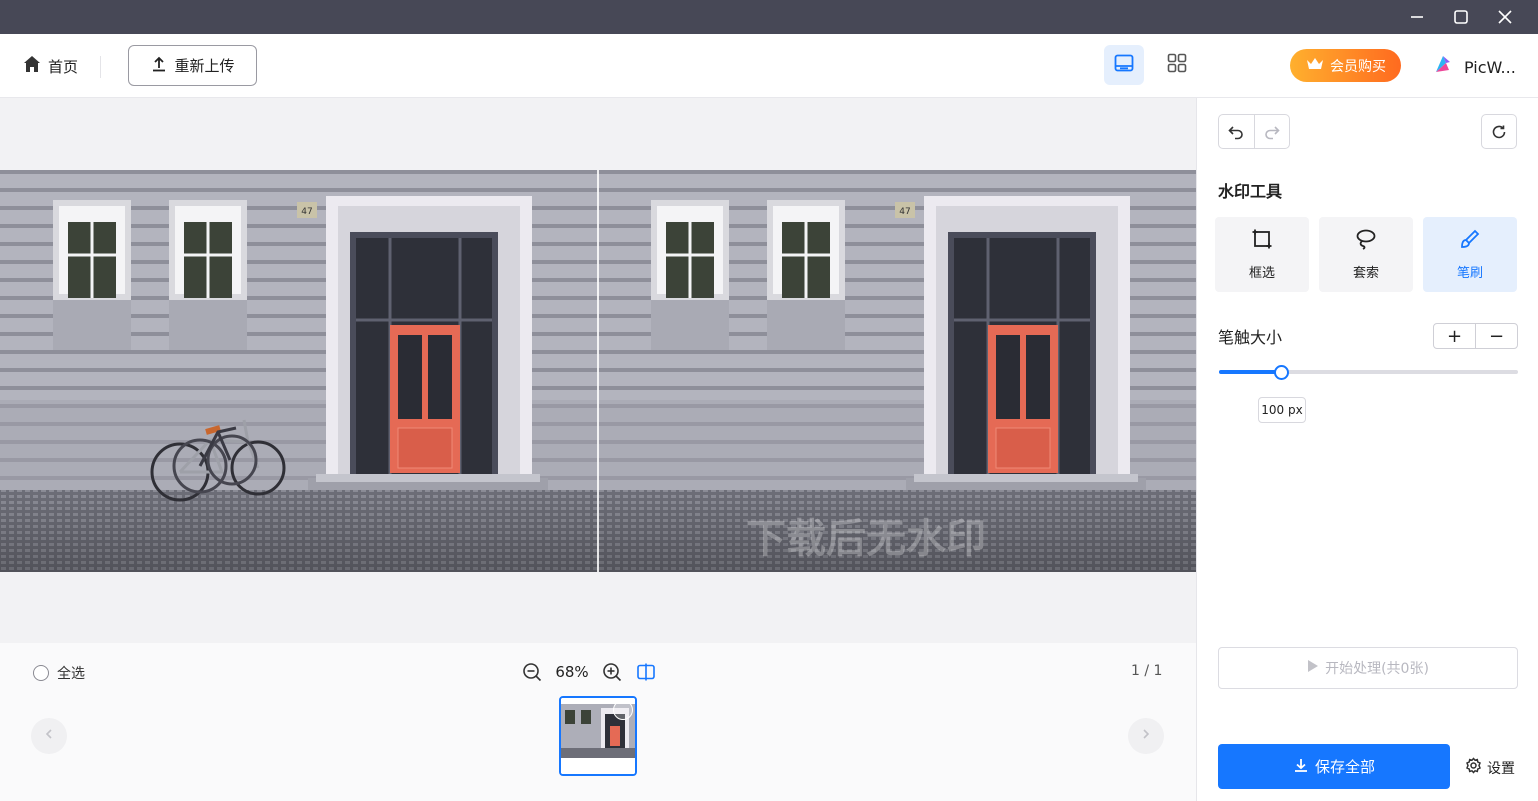  What do you see at coordinates (159, 66) in the screenshot?
I see `upload-icon` at bounding box center [159, 66].